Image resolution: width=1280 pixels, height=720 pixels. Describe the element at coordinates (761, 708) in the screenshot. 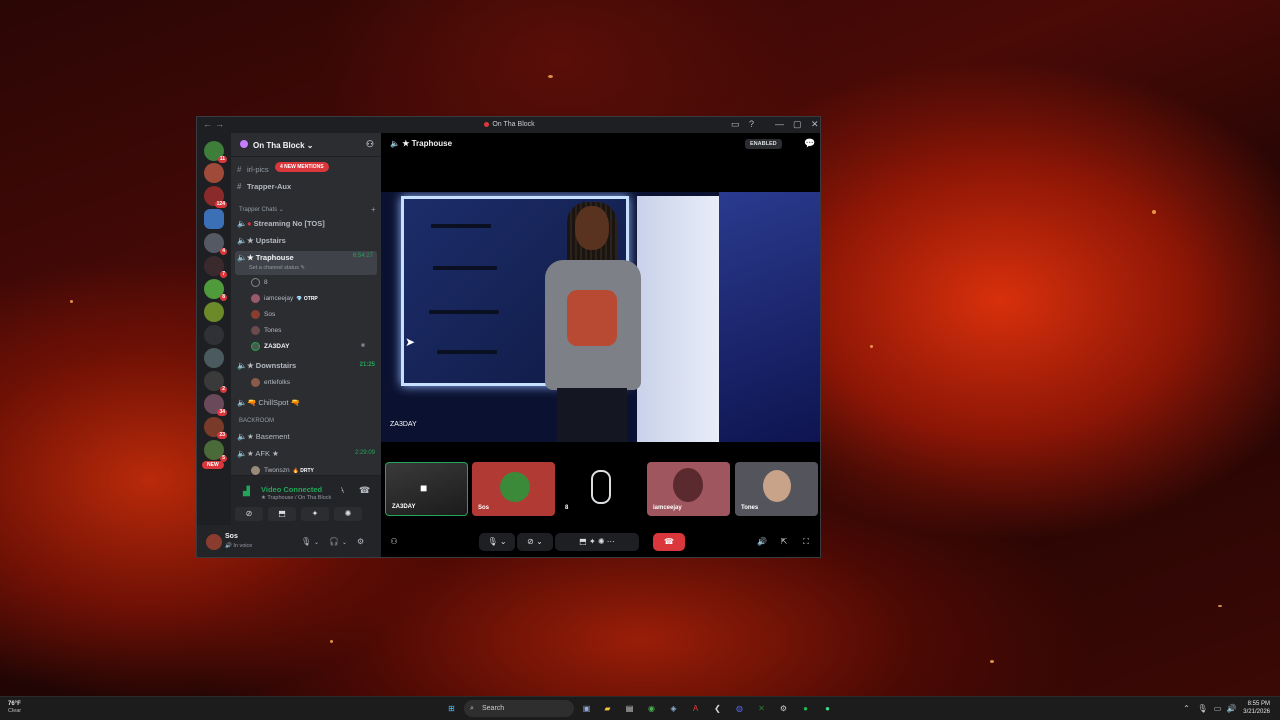

I see `excel-icon: ✕` at that location.